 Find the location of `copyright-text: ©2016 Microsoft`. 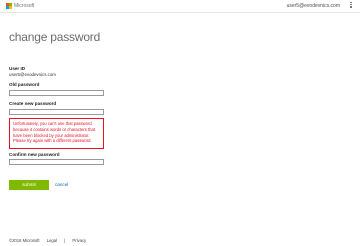

copyright-text: ©2016 Microsoft is located at coordinates (24, 240).